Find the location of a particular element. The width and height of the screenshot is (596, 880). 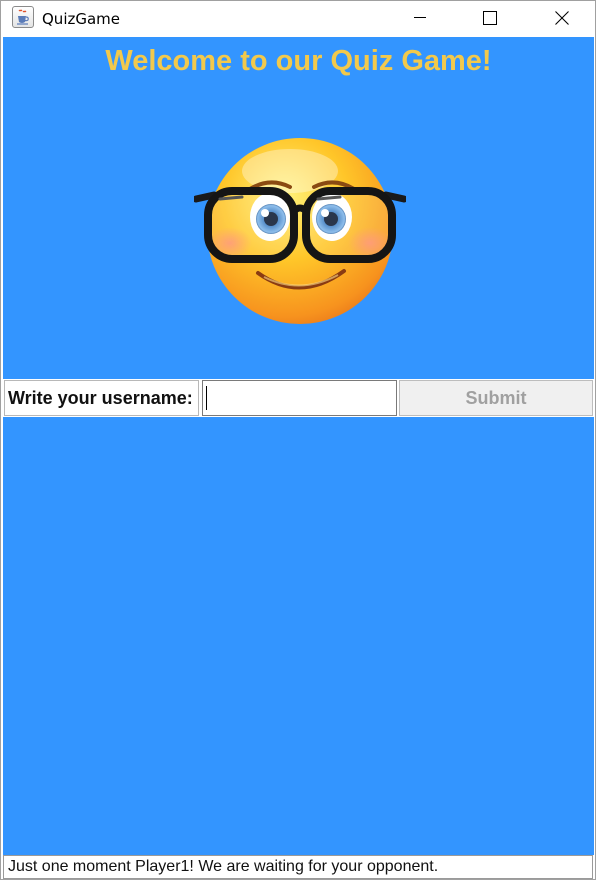

maximize-button is located at coordinates (489, 17).